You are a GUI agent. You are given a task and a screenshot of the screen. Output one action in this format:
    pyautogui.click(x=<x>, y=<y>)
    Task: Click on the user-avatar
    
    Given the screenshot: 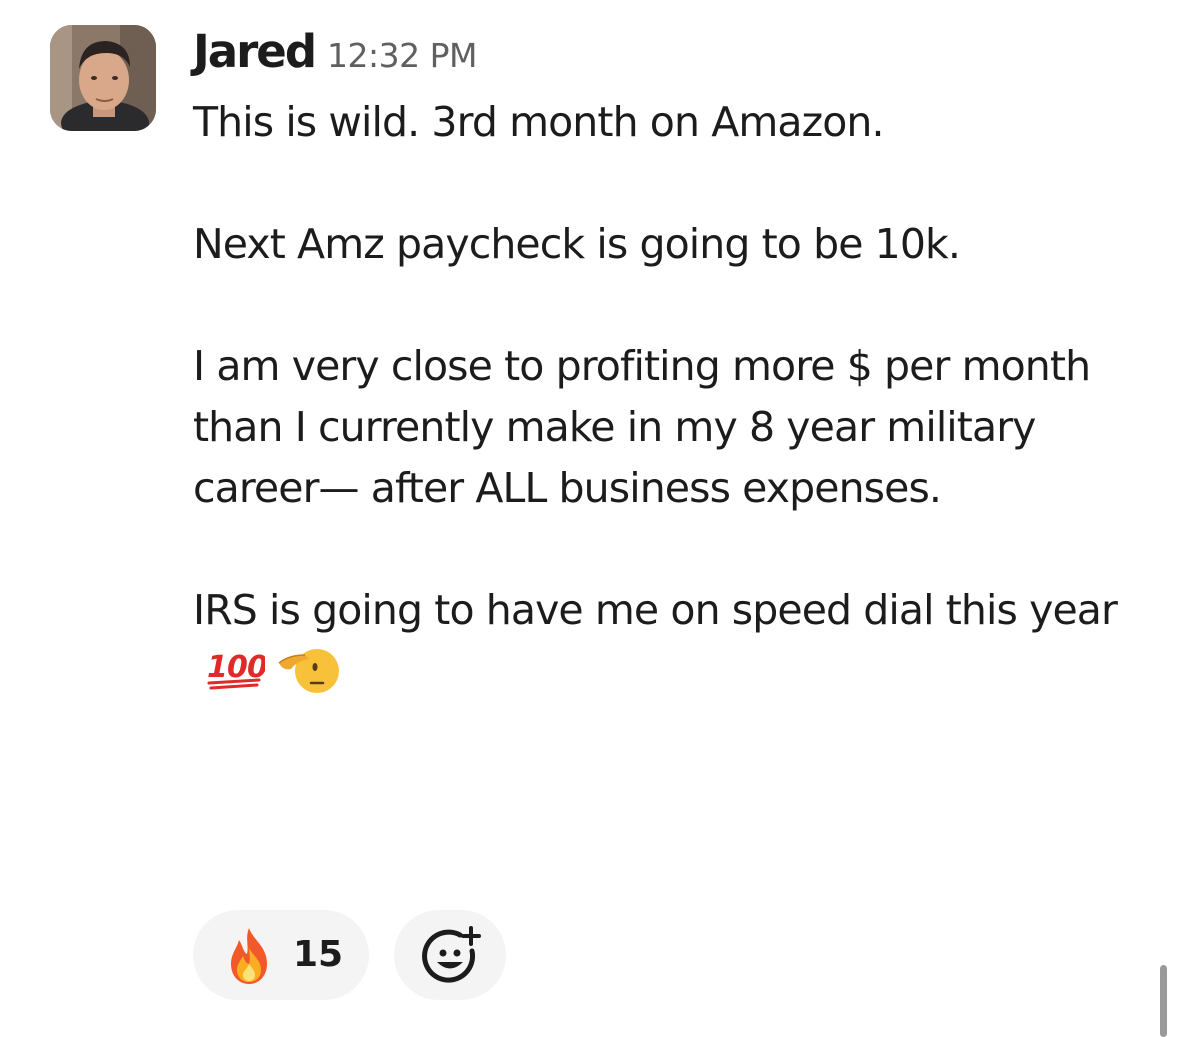 What is the action you would take?
    pyautogui.click(x=103, y=78)
    